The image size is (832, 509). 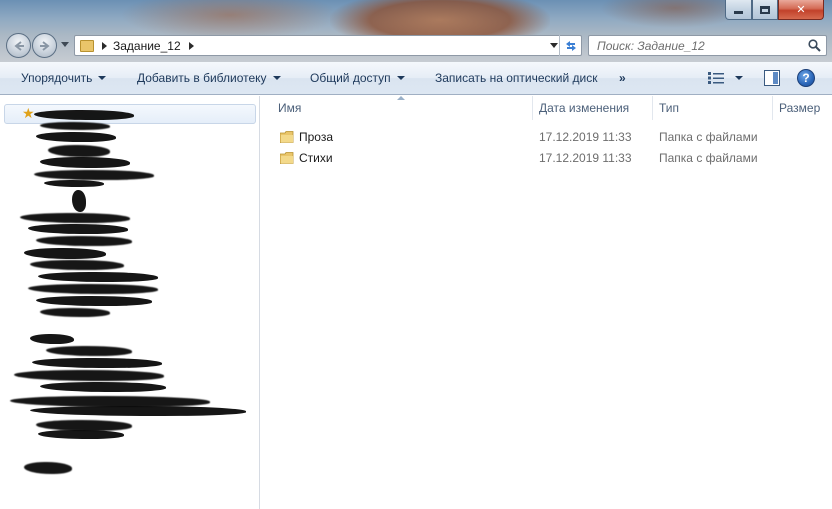 I want to click on maximize-icon, so click(x=765, y=9).